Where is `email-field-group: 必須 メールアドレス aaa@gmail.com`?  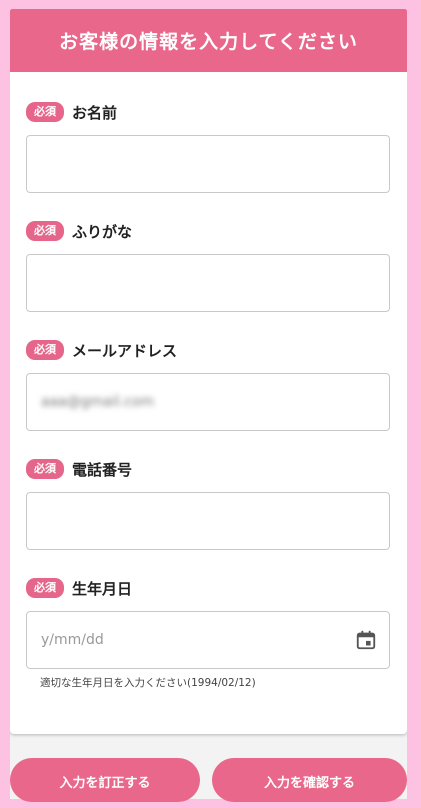
email-field-group: 必須 メールアドレス aaa@gmail.com is located at coordinates (208, 385).